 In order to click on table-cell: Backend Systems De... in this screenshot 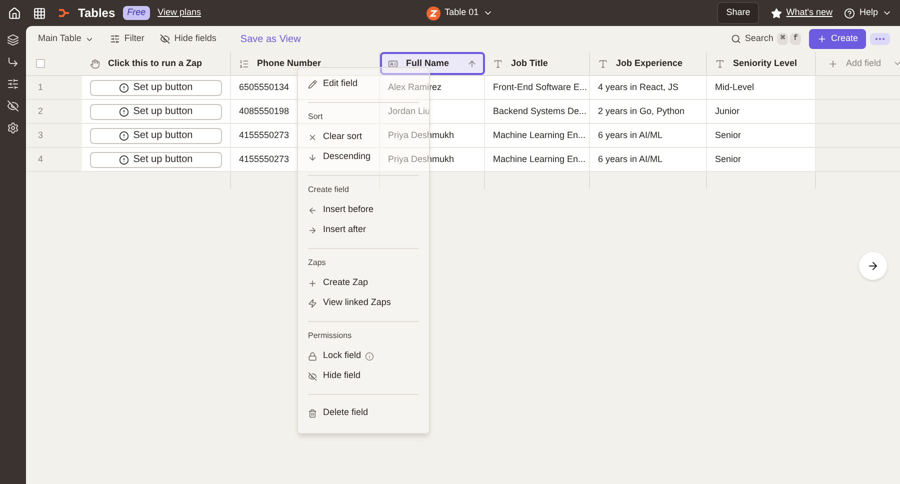, I will do `click(537, 111)`.